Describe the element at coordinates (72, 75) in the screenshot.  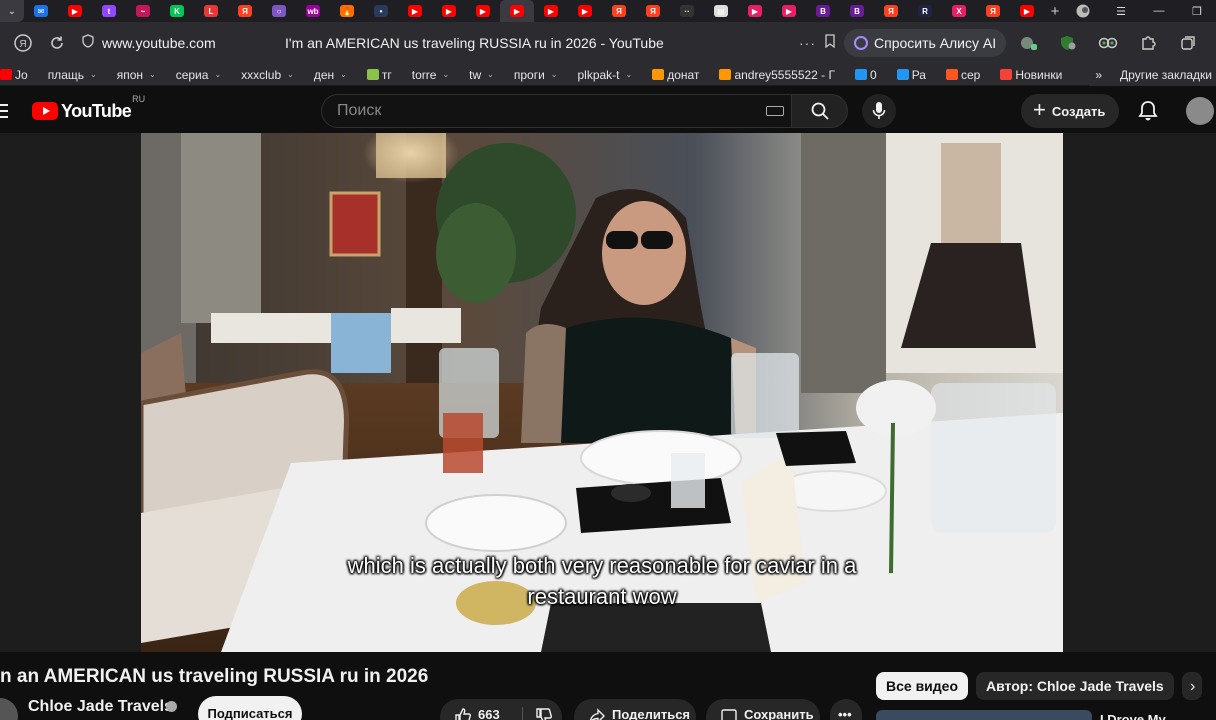
I see `bookmark-item: плащь ⌄` at that location.